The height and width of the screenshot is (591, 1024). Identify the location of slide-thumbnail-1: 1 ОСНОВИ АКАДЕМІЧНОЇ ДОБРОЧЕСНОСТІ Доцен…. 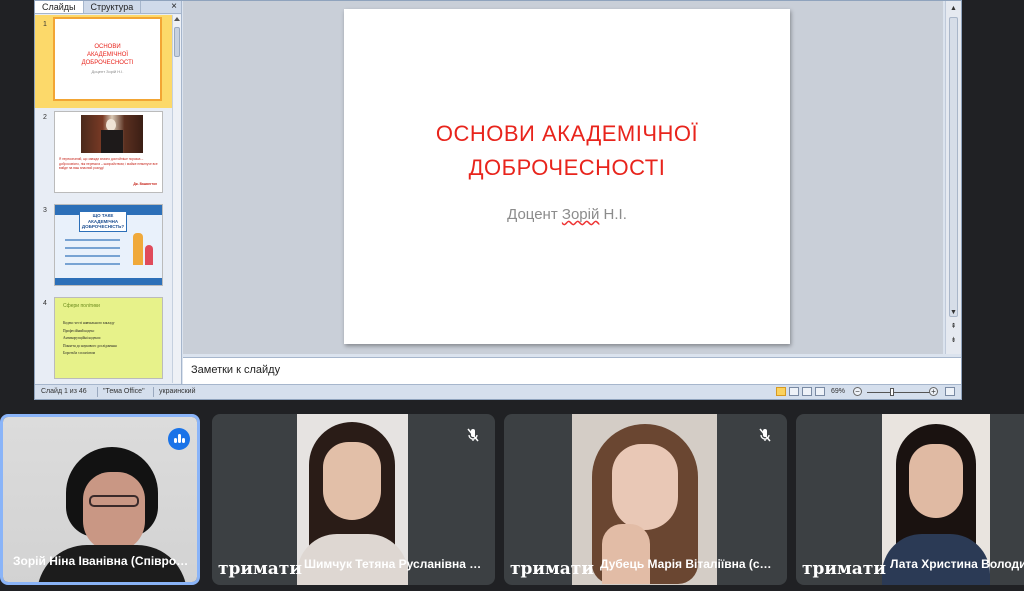
(103, 61).